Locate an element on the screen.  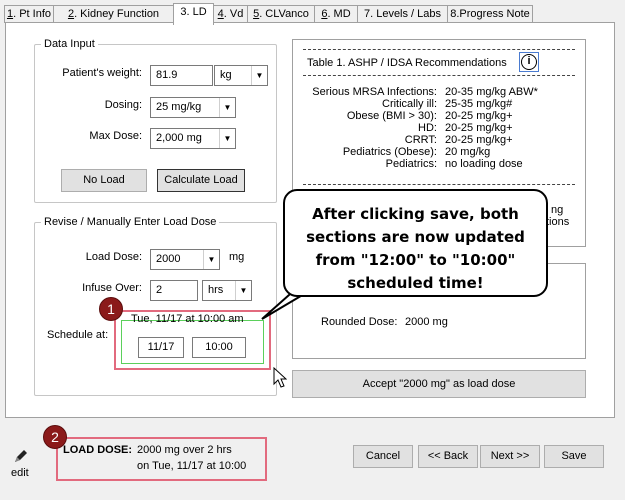
callout-line: from "12:00" to "10:00" is located at coordinates (415, 260).